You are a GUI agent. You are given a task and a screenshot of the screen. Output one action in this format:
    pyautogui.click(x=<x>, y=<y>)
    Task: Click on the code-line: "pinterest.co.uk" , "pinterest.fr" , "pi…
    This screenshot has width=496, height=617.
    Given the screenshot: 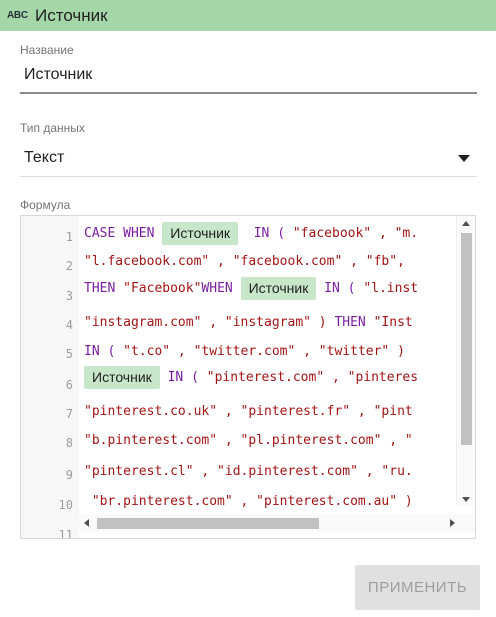 What is the action you would take?
    pyautogui.click(x=248, y=411)
    